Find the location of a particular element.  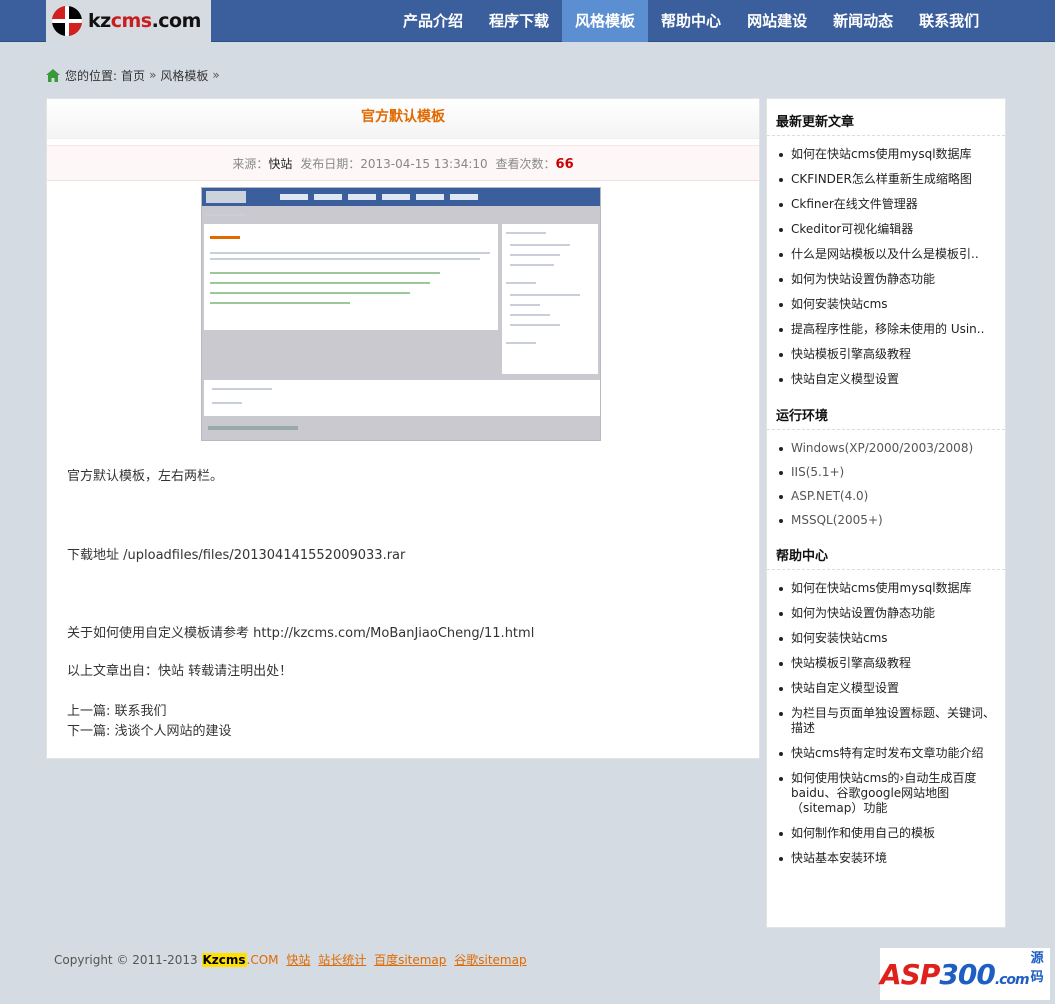

article-intro: 官方默认模板，左右两栏。 is located at coordinates (145, 476).